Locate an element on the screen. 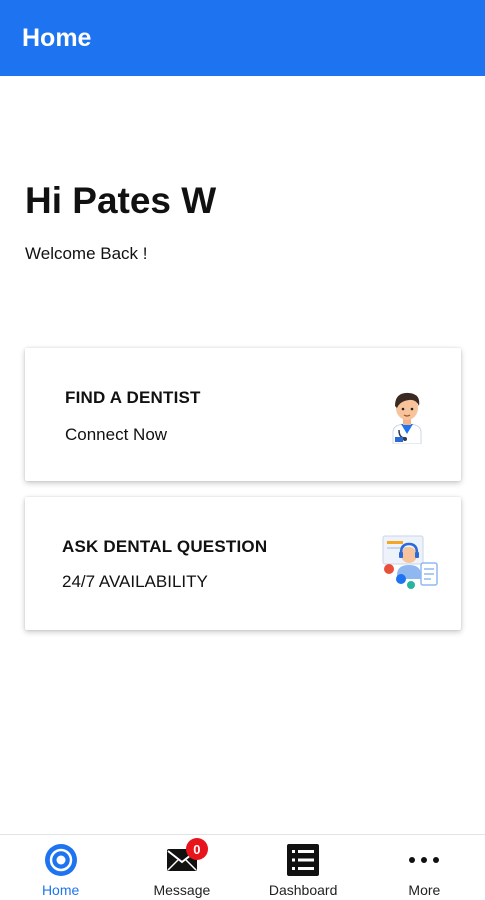 The height and width of the screenshot is (900, 485). message-count-badge: 0 is located at coordinates (196, 849).